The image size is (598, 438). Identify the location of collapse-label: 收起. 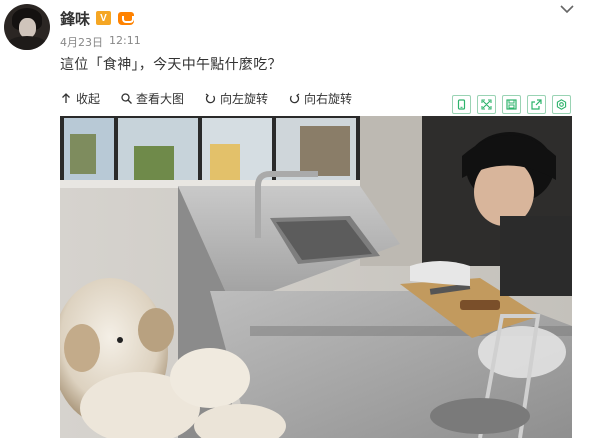
(88, 98).